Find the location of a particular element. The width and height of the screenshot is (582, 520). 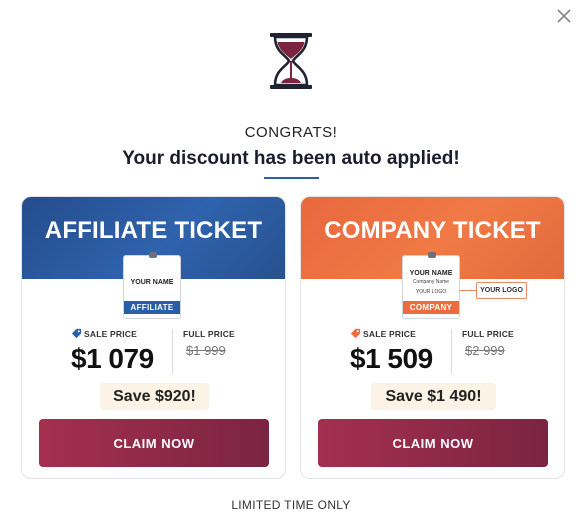

affiliate-badge-illustration: YOUR NAME AFFILIATE is located at coordinates (152, 285).